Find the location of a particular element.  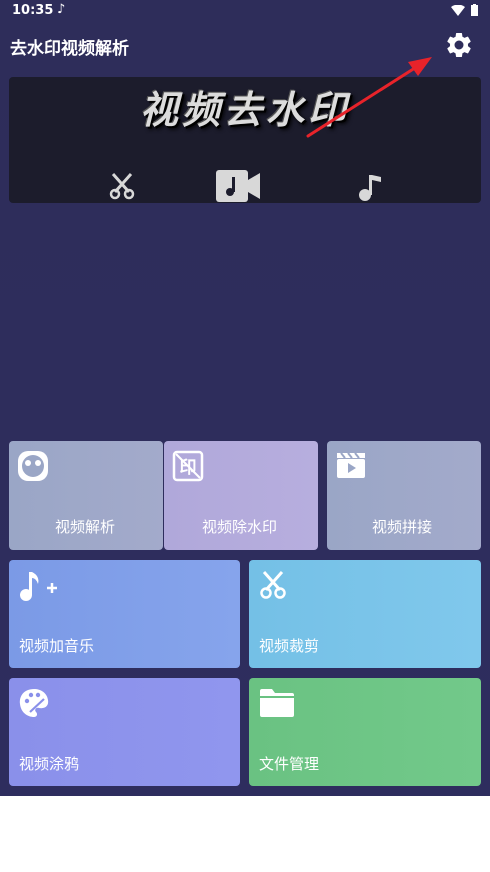

add-music-icon is located at coordinates (38, 586).